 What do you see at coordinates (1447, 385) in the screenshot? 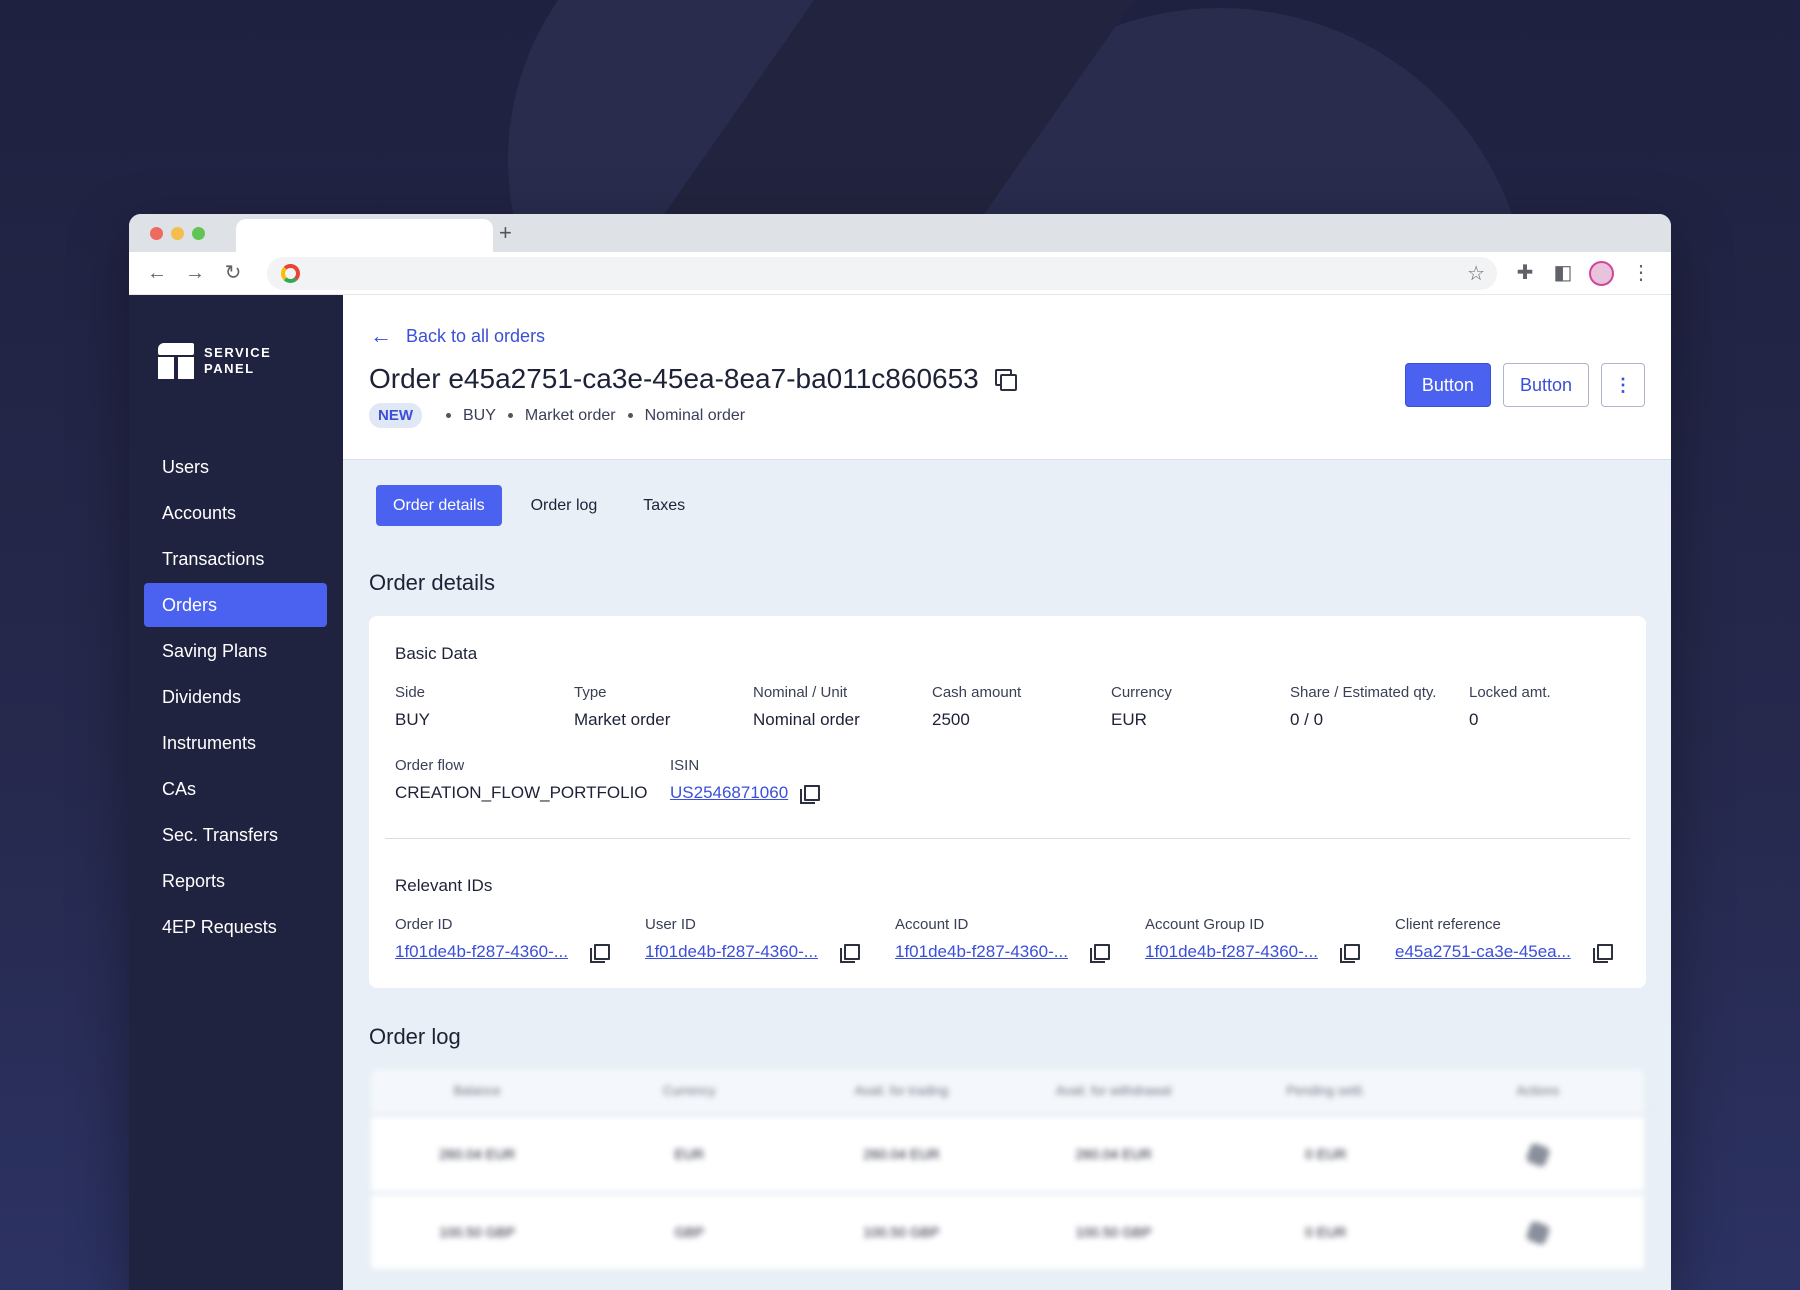
I see `primary-button: Button` at bounding box center [1447, 385].